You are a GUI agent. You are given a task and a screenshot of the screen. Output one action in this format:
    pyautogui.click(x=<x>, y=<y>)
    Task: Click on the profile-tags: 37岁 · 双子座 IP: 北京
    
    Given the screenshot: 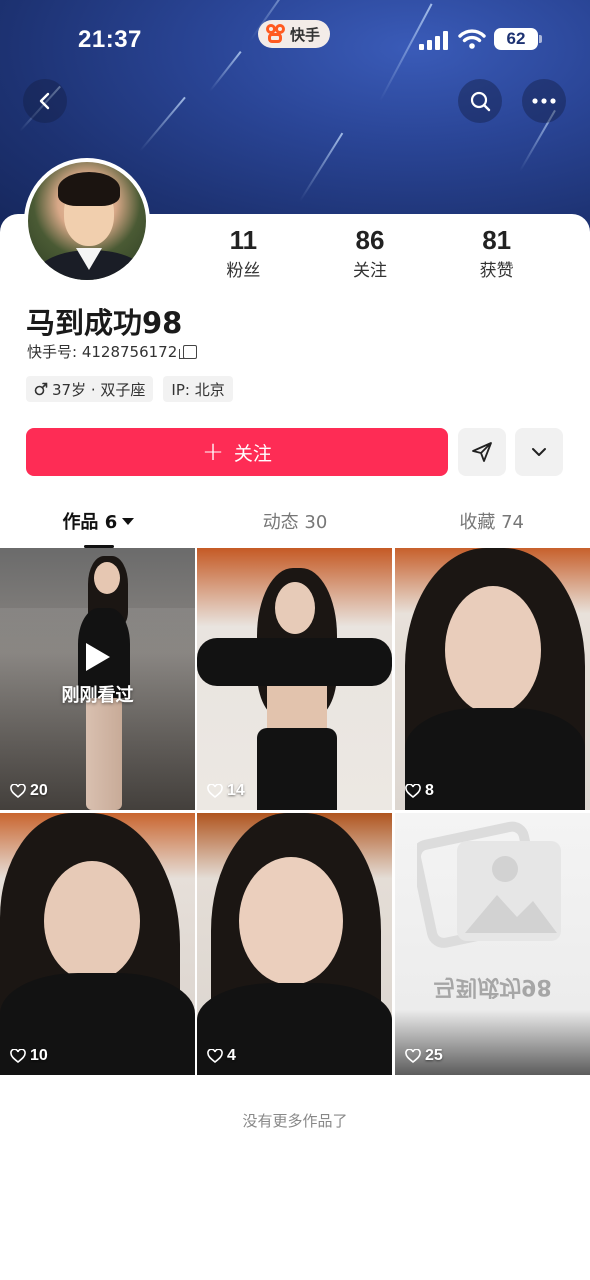 What is the action you would take?
    pyautogui.click(x=129, y=389)
    